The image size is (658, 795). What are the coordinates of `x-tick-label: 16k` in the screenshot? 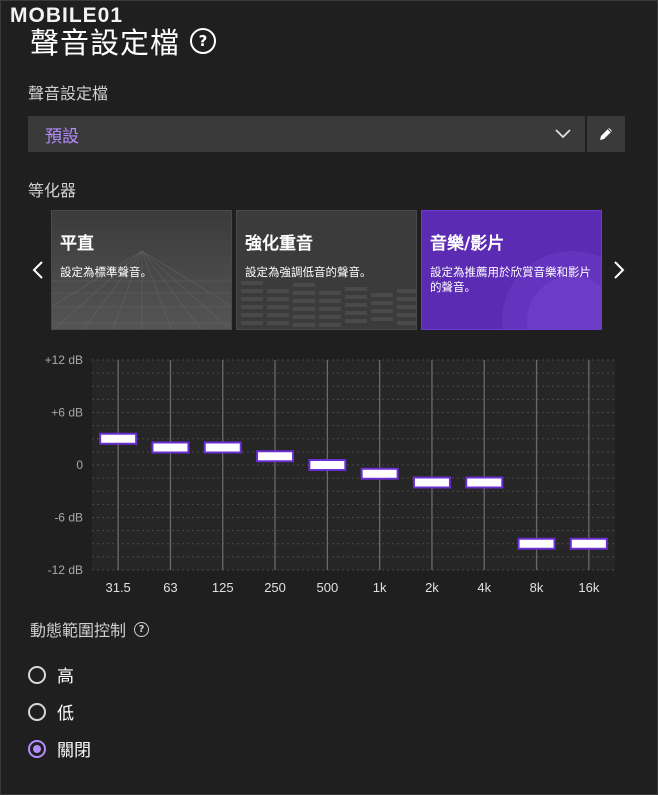 It's located at (588, 587).